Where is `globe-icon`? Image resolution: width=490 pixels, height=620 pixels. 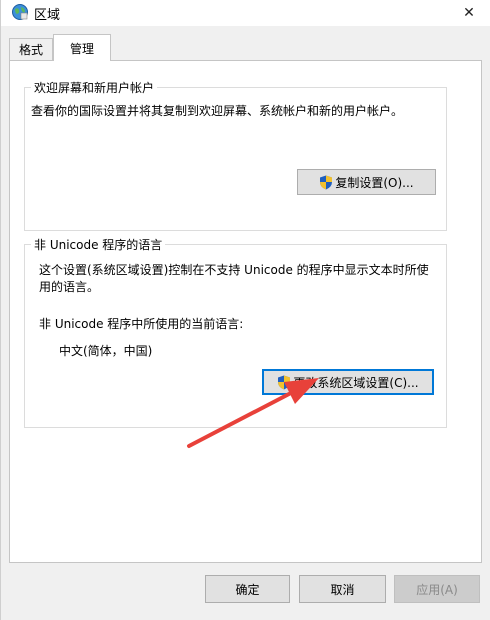
globe-icon is located at coordinates (20, 12).